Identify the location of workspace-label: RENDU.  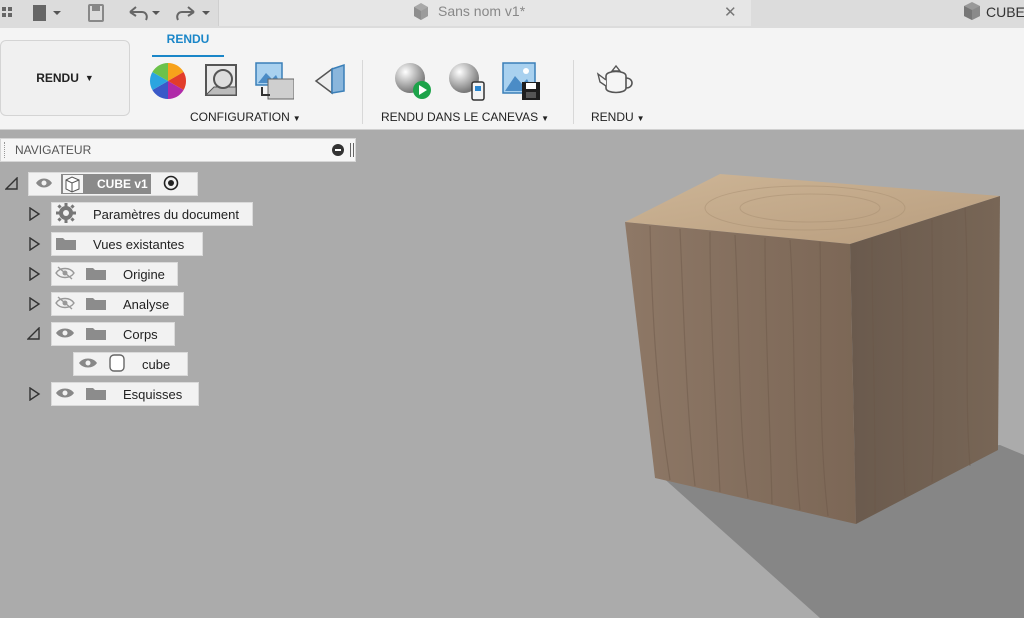
(57, 78).